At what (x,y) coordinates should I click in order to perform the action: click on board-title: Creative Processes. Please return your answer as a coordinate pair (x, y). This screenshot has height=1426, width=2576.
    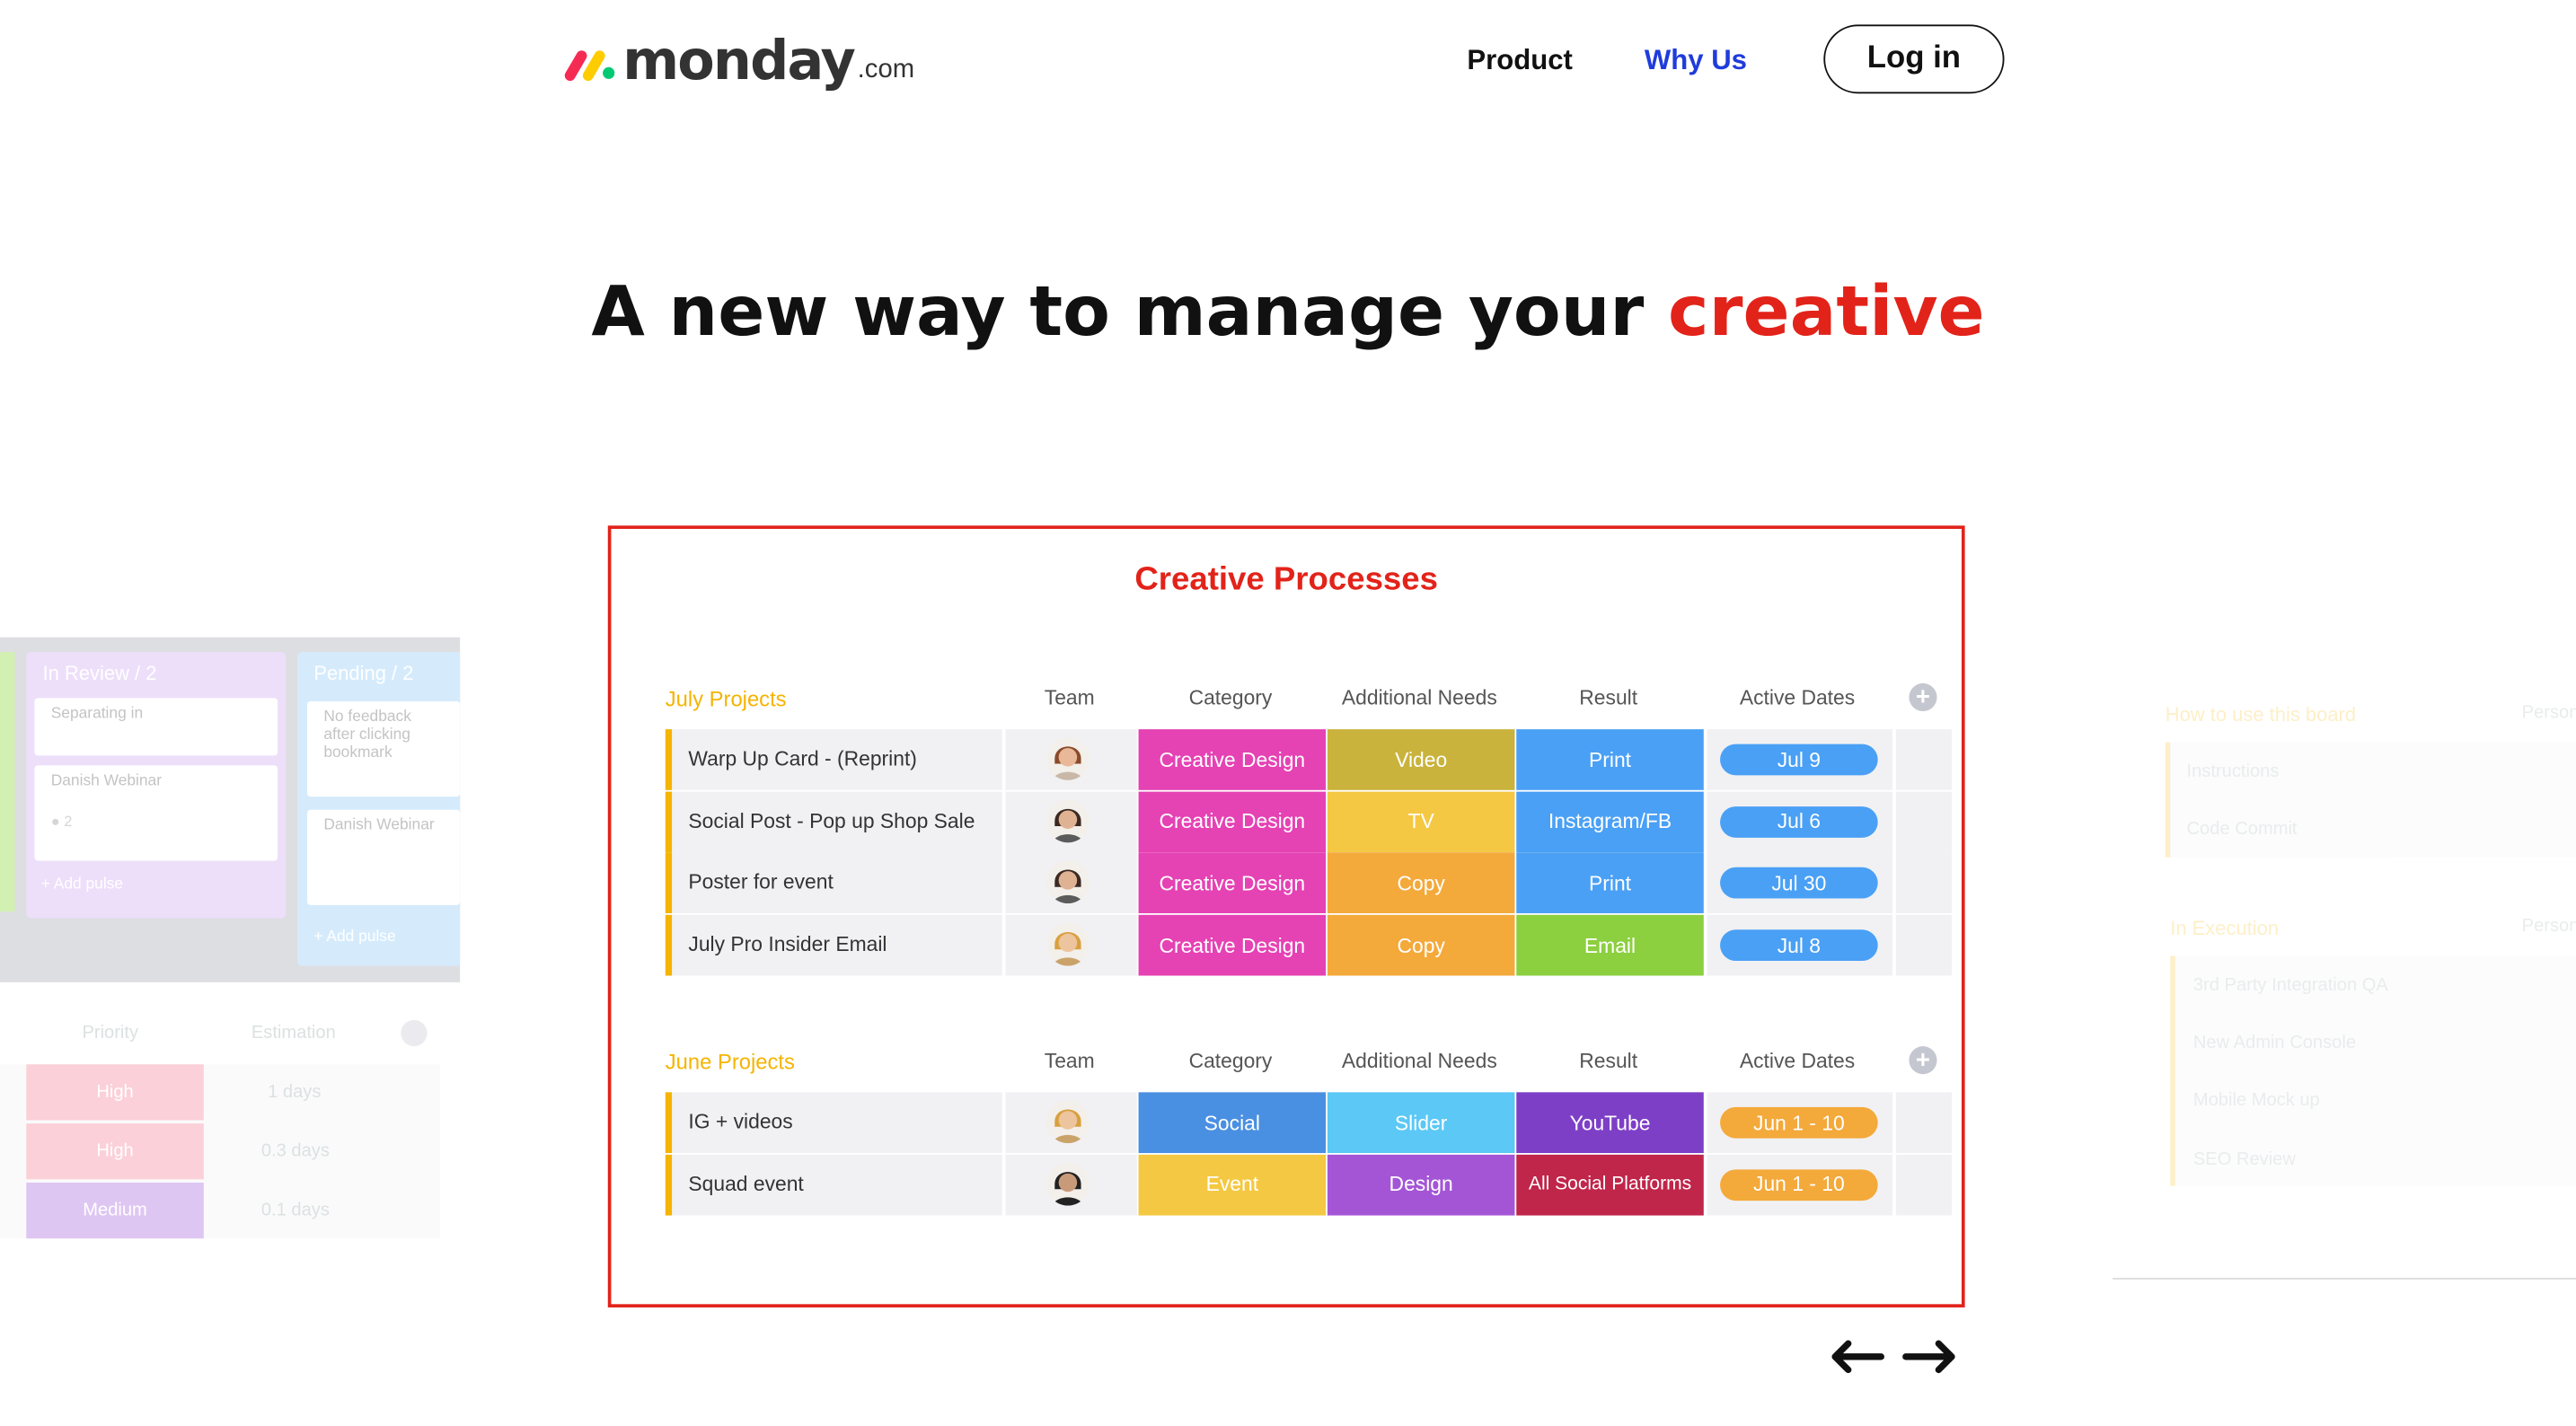
    Looking at the image, I should click on (1286, 579).